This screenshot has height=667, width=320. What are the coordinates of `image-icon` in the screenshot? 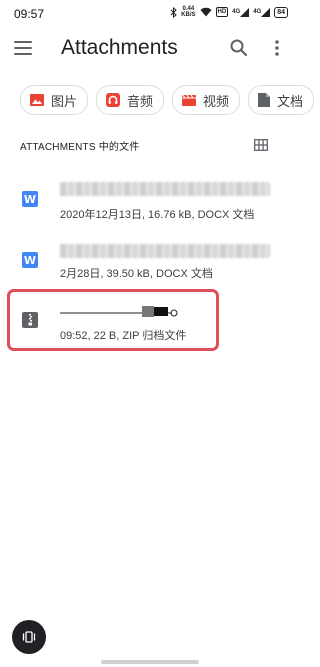 It's located at (37, 100).